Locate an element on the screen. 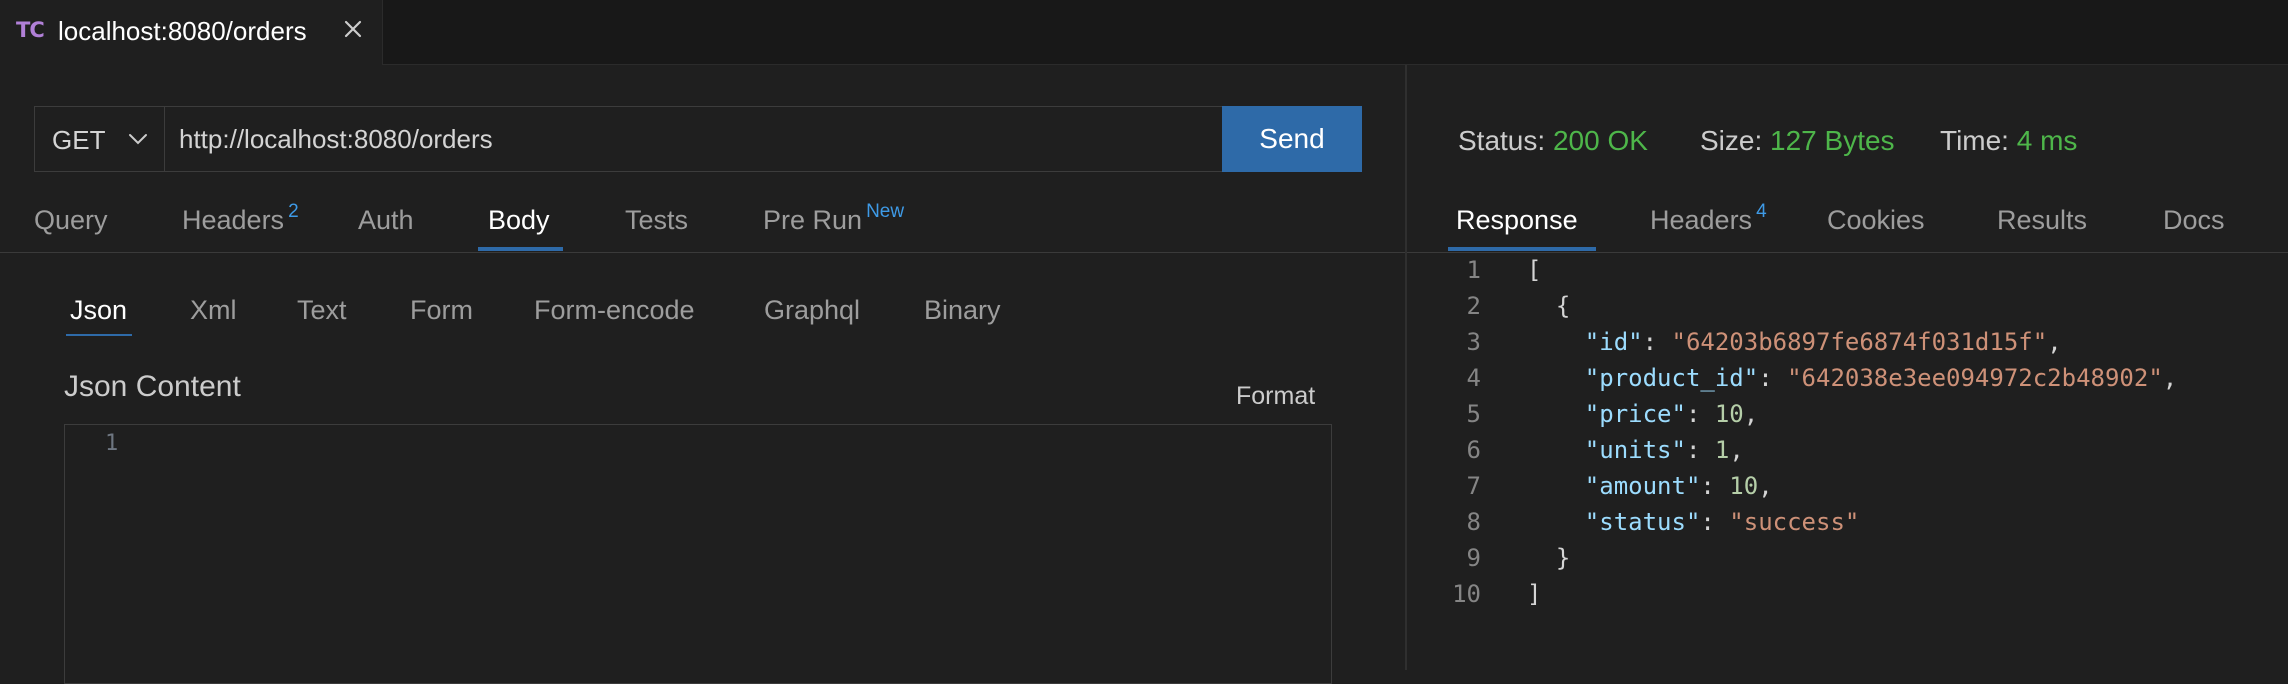 This screenshot has width=2288, height=684. status-info: Status: 200 OK is located at coordinates (1553, 141).